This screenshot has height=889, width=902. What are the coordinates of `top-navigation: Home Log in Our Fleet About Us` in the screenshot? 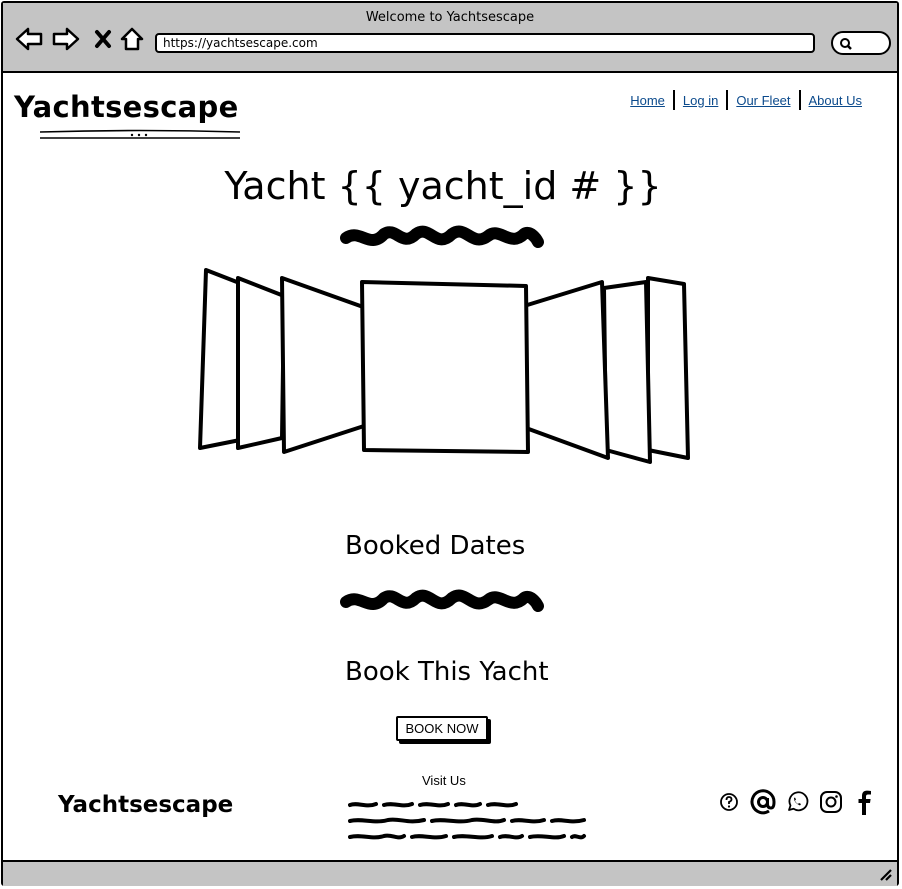 It's located at (746, 100).